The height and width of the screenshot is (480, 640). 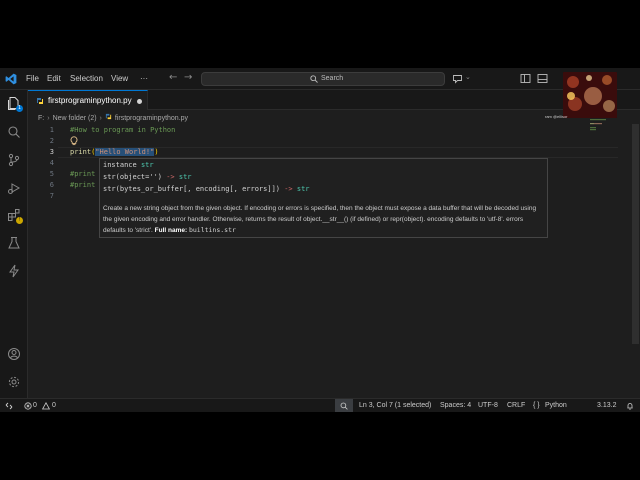 What do you see at coordinates (14, 160) in the screenshot?
I see `source-control-icon` at bounding box center [14, 160].